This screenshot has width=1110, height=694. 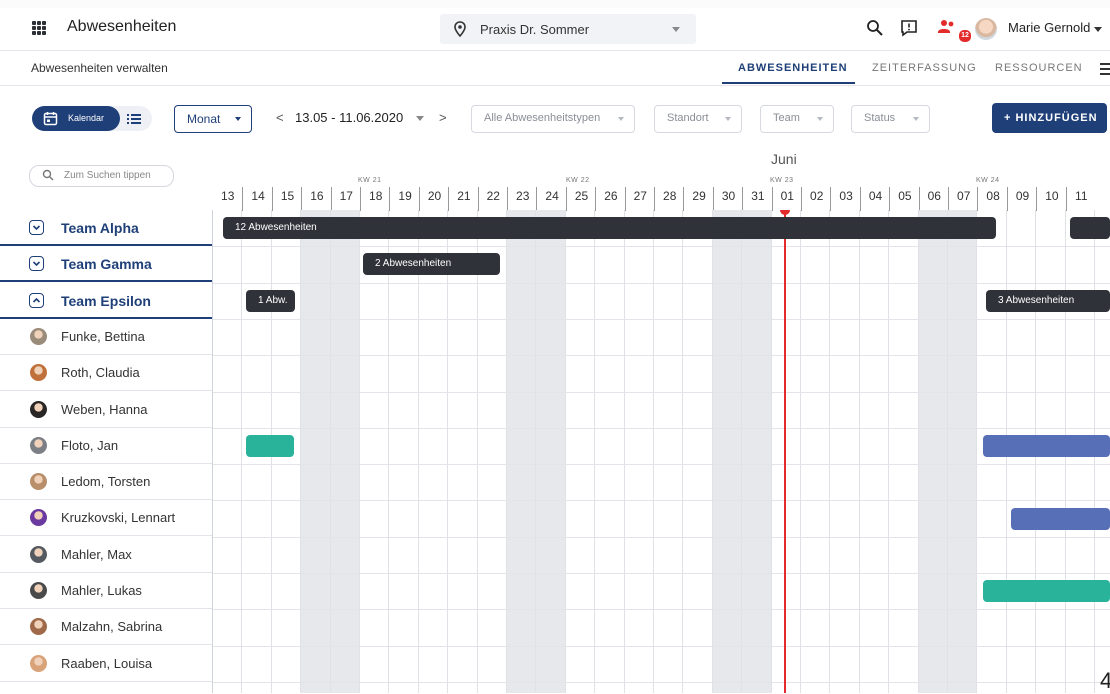 I want to click on team-row: Team Gamma, so click(x=106, y=264).